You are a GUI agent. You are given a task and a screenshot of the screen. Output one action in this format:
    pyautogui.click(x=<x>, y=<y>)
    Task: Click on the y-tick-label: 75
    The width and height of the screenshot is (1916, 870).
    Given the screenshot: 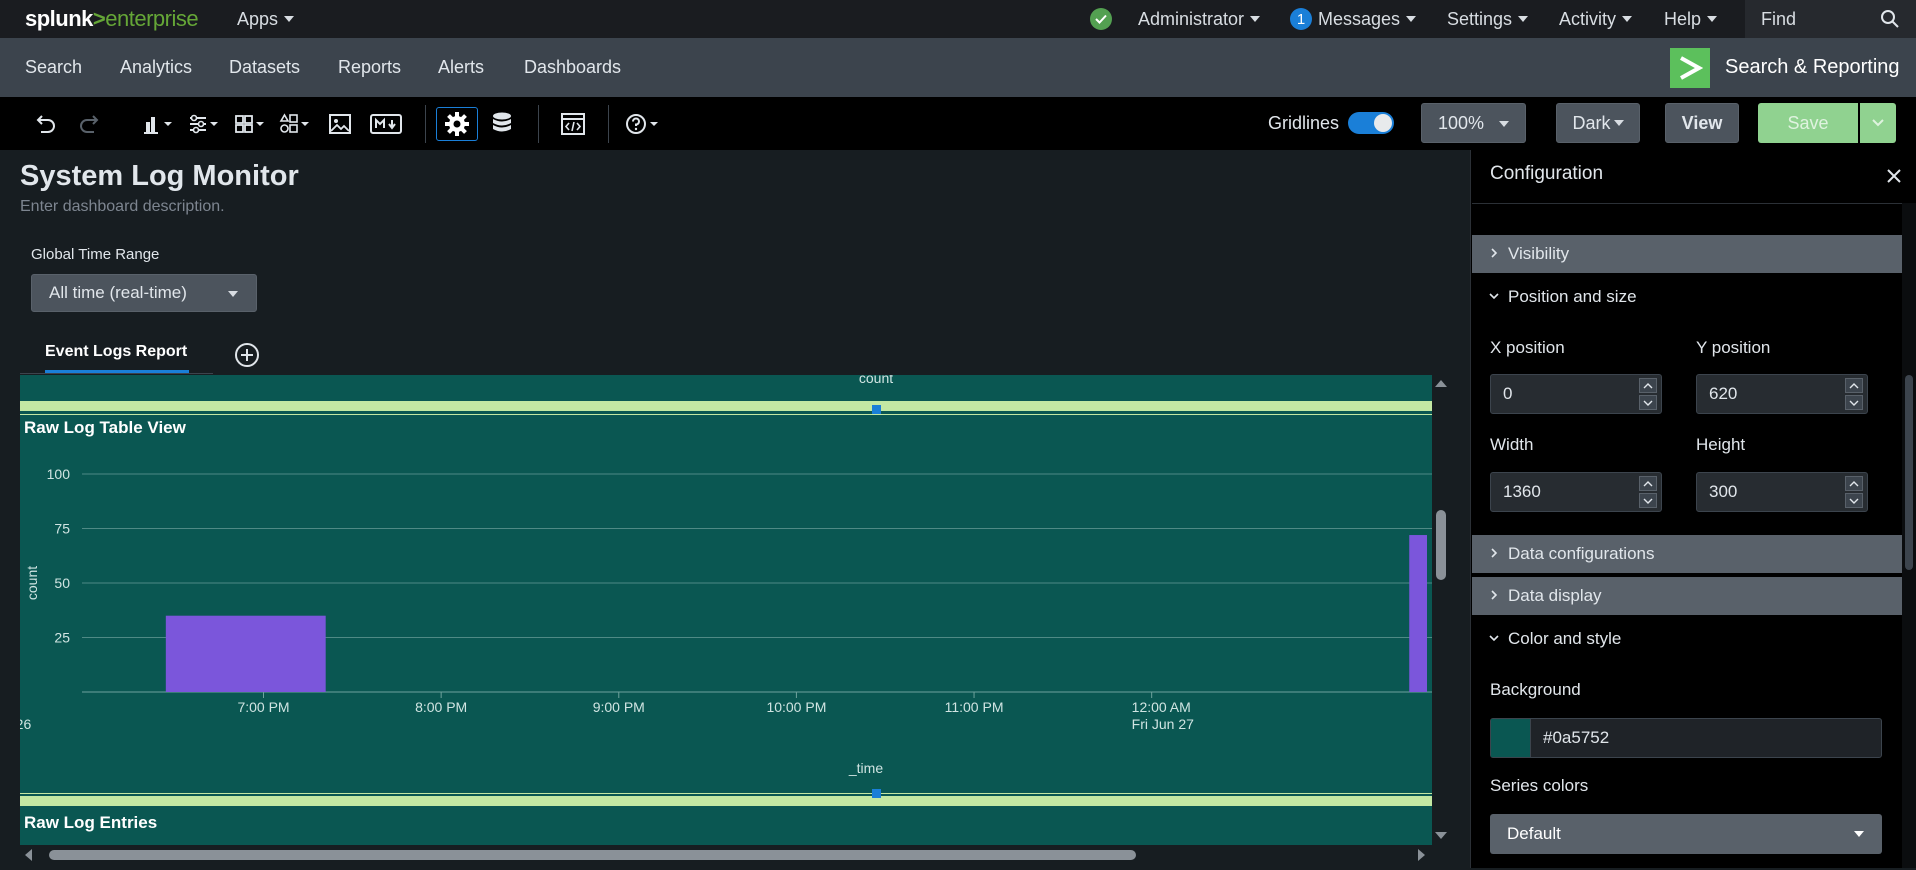 What is the action you would take?
    pyautogui.click(x=62, y=529)
    